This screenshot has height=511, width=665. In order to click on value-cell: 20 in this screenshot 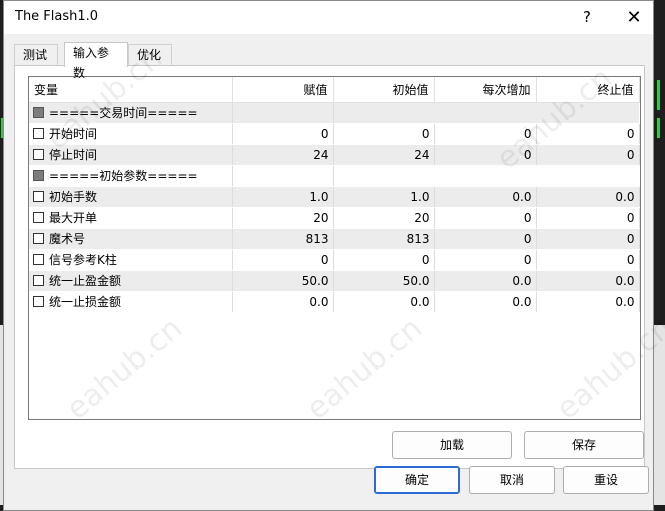, I will do `click(283, 218)`.